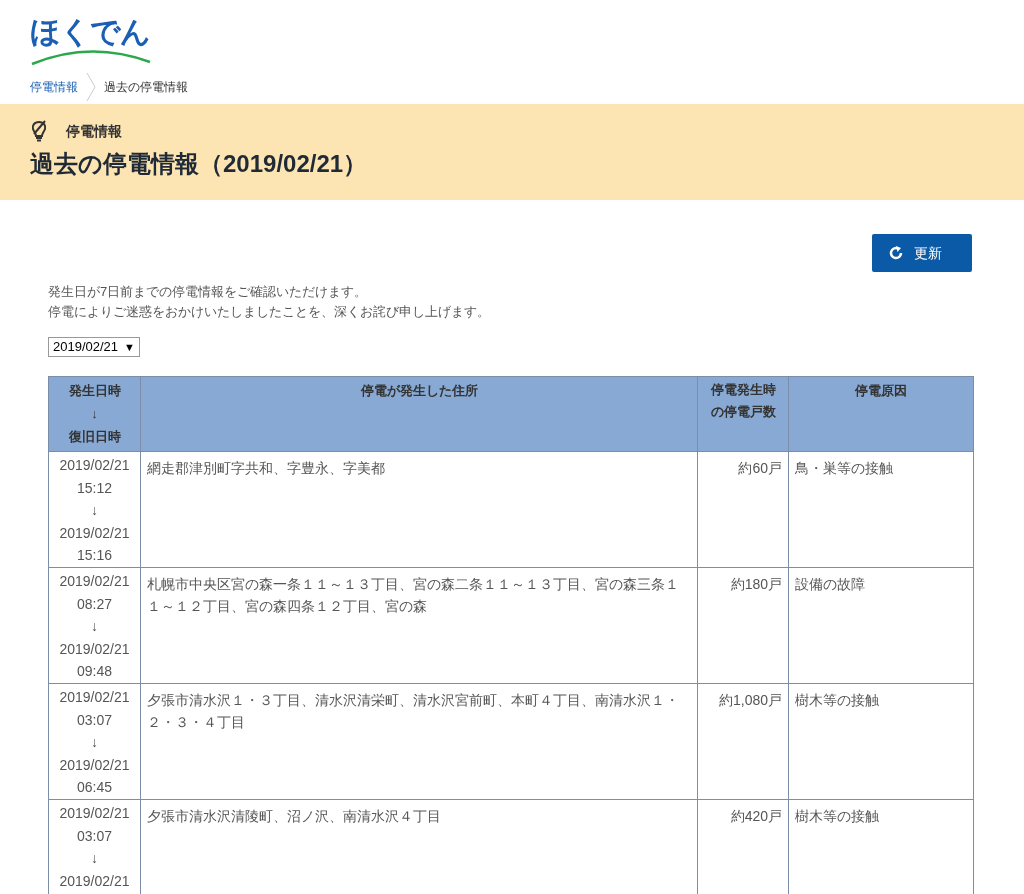 The height and width of the screenshot is (894, 1024). What do you see at coordinates (199, 164) in the screenshot?
I see `page-title: 過去の停電情報（2019/02/21）` at bounding box center [199, 164].